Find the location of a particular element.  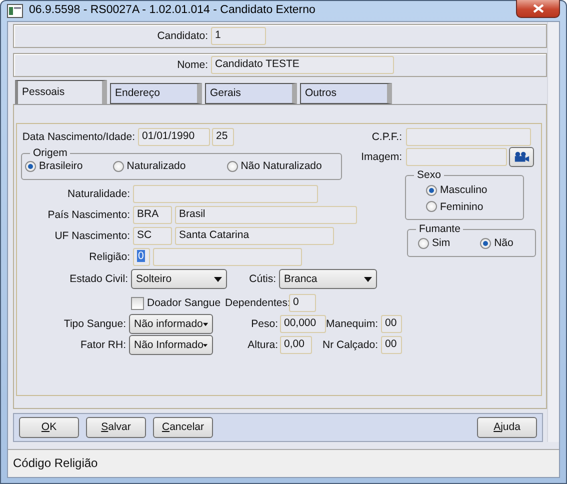

radio-label: Feminino is located at coordinates (462, 207).